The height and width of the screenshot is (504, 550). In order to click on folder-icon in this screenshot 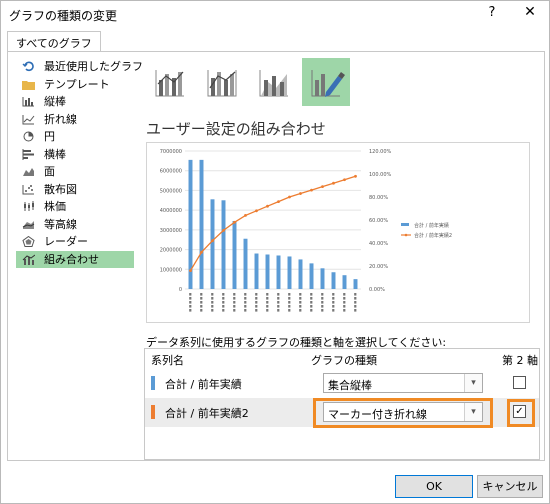, I will do `click(28, 85)`.